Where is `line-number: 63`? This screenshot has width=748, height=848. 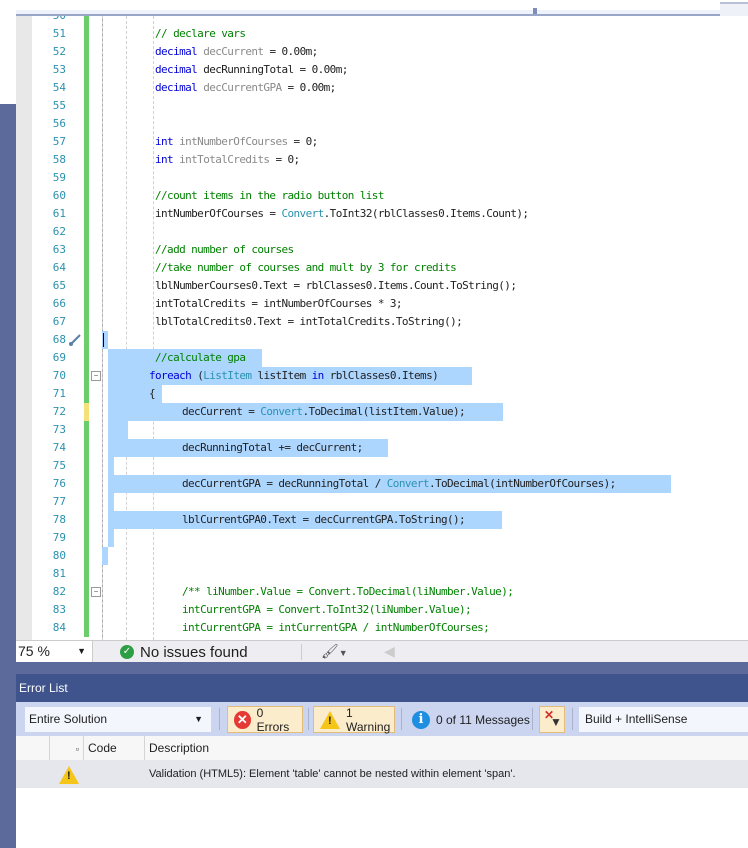
line-number: 63 is located at coordinates (59, 249).